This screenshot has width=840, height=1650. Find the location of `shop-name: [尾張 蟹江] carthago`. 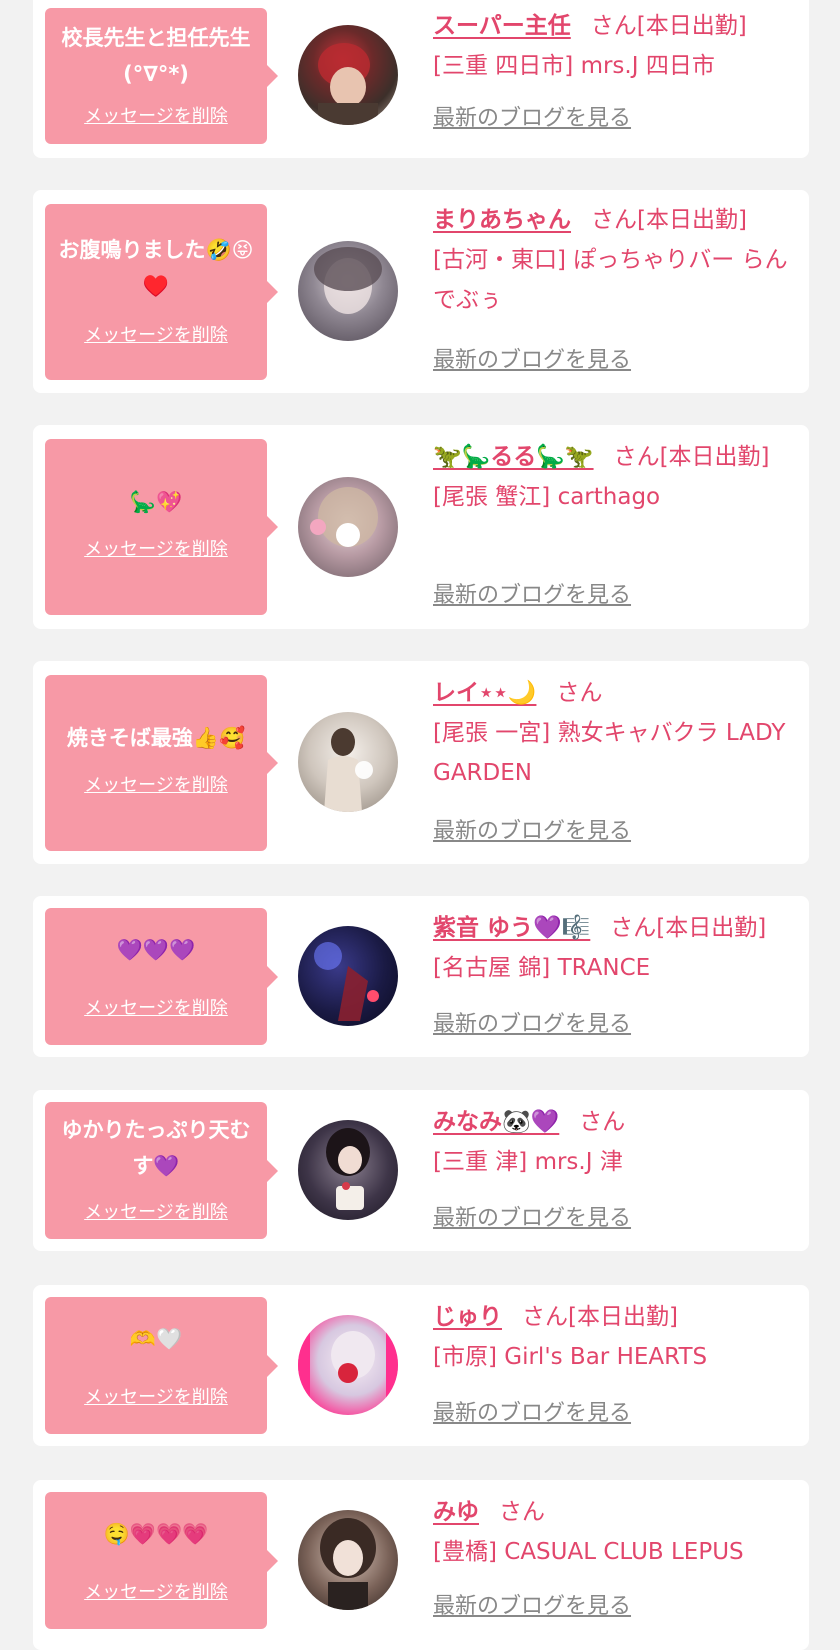

shop-name: [尾張 蟹江] carthago is located at coordinates (547, 497).